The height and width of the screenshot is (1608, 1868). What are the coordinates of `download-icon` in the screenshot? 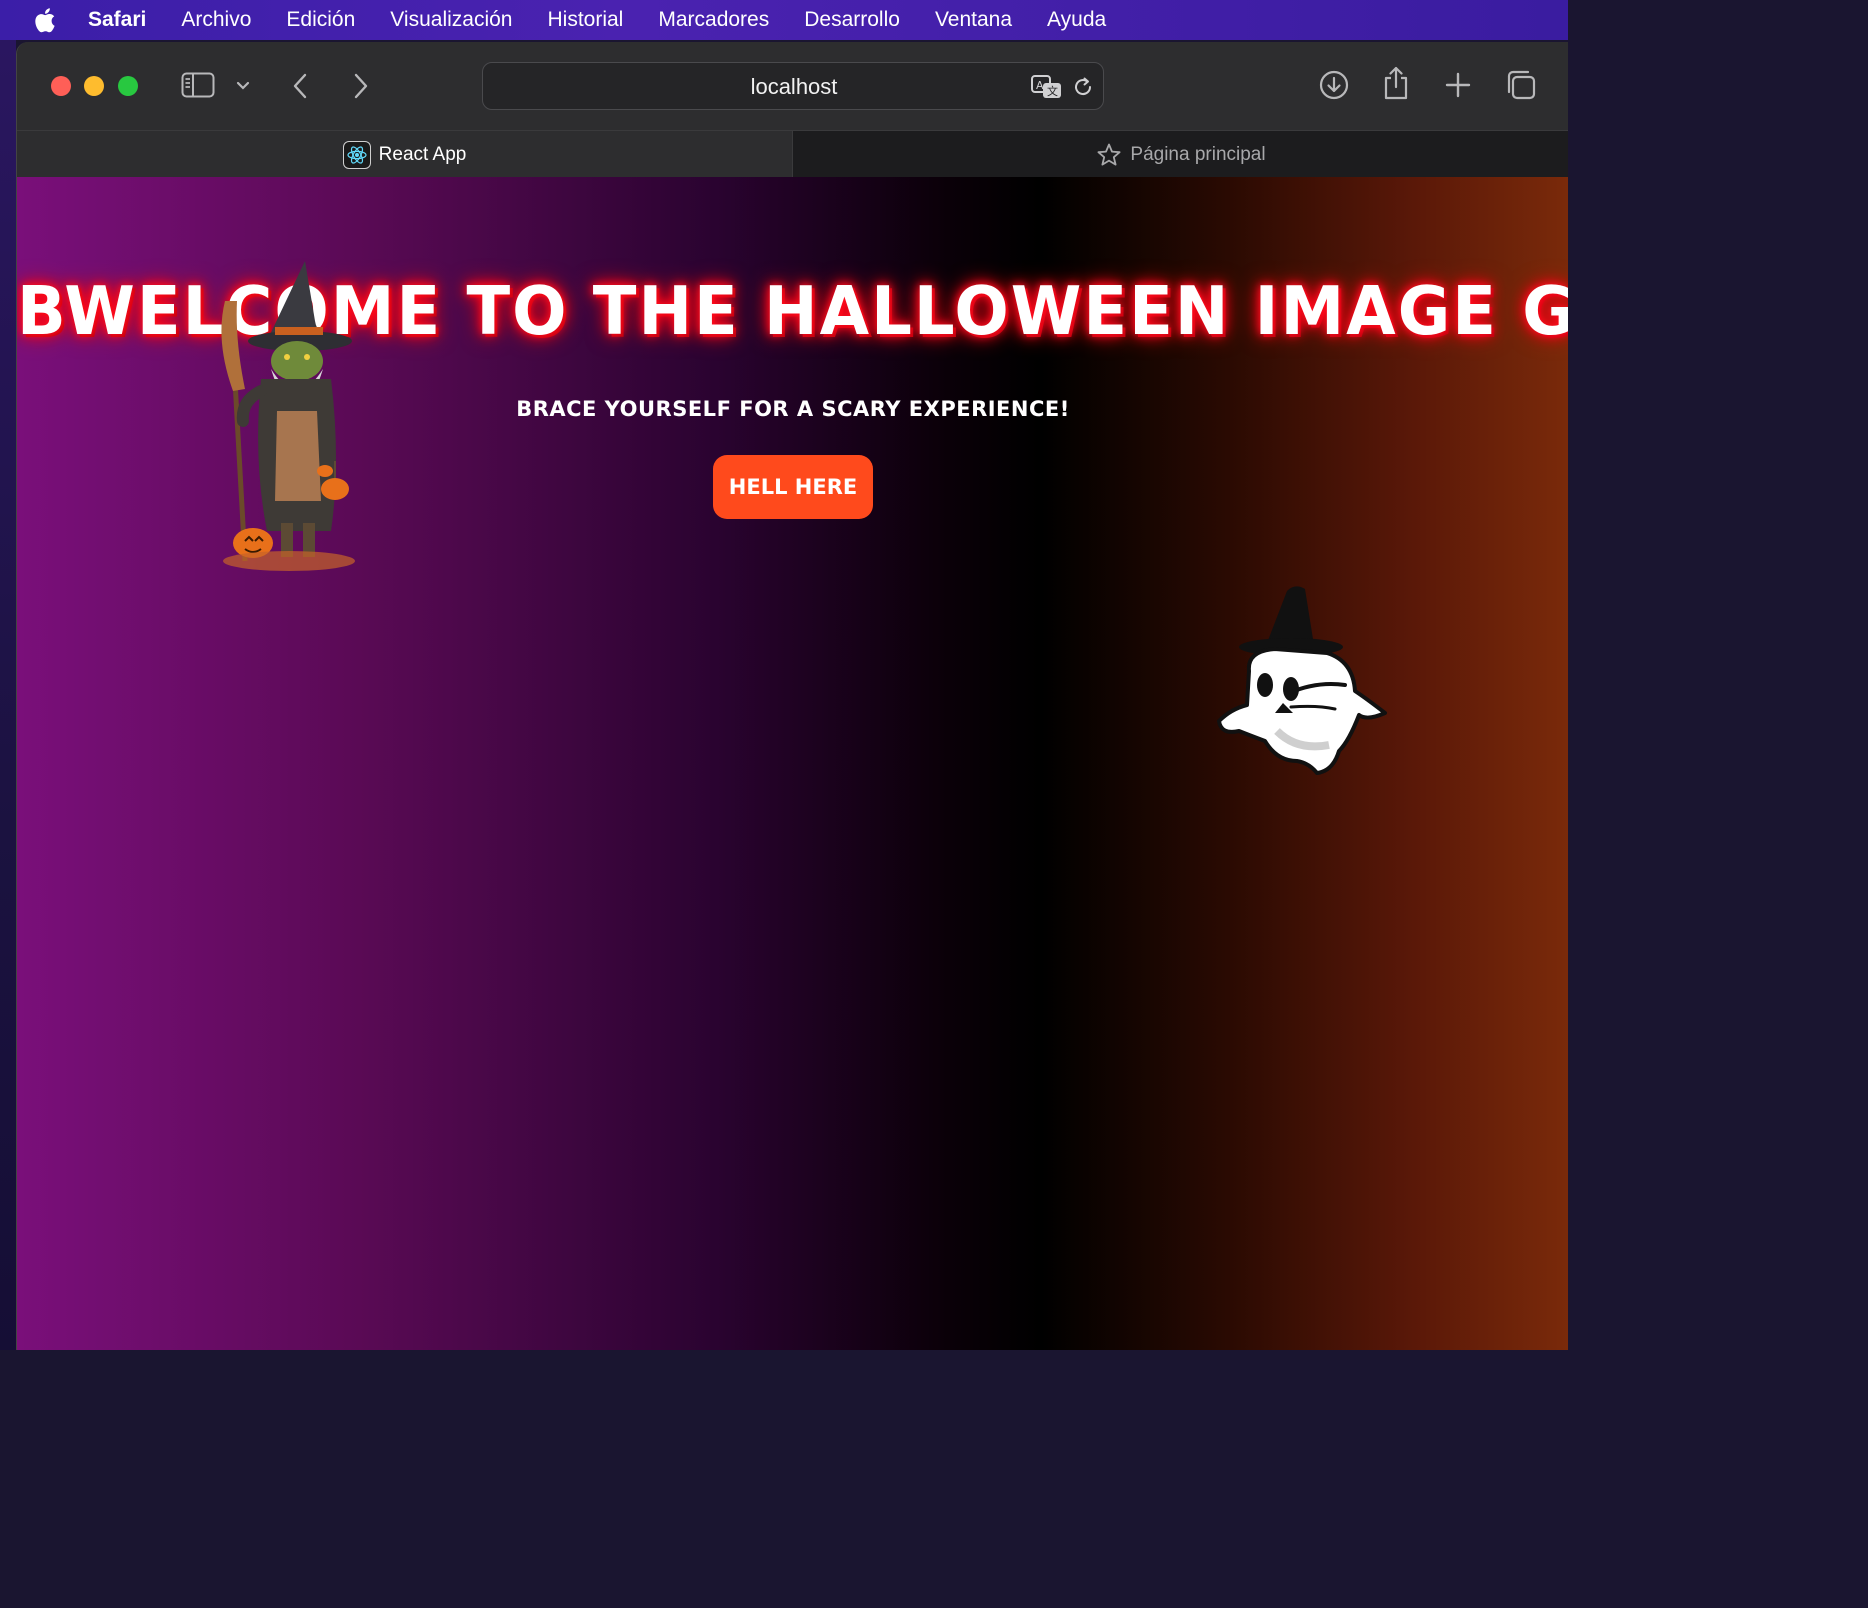 It's located at (1334, 85).